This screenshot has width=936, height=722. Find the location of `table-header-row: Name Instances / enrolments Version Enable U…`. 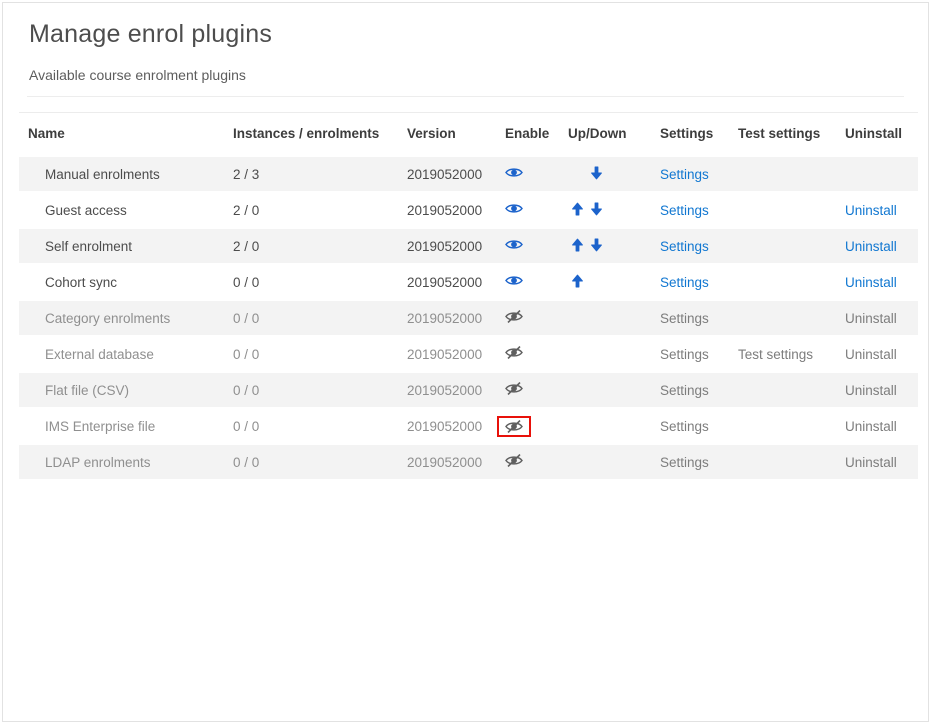

table-header-row: Name Instances / enrolments Version Enable U… is located at coordinates (468, 134).